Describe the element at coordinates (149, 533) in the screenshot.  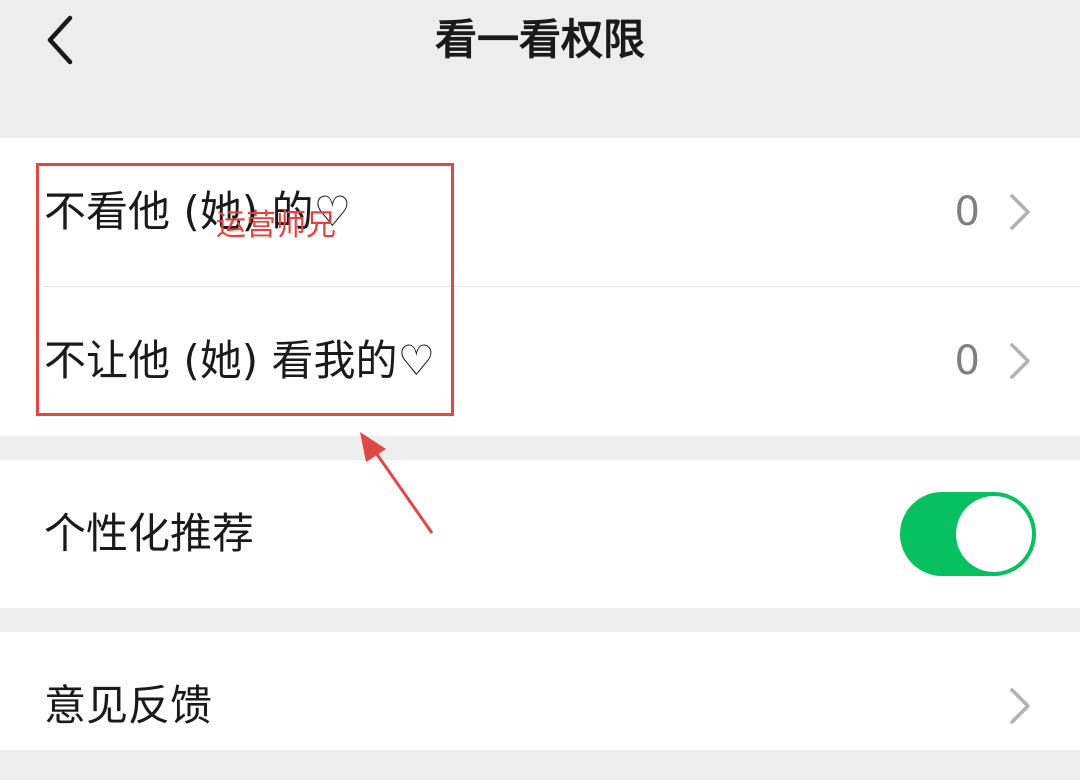
I see `row-label: 个性化推荐` at that location.